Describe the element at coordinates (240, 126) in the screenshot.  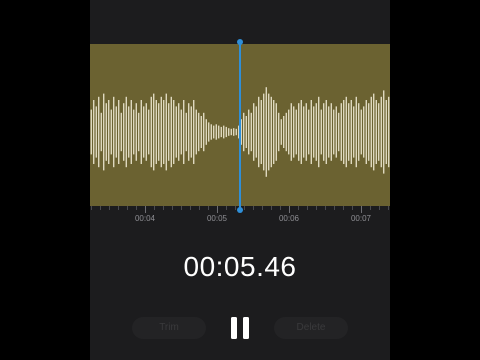
I see `playhead` at that location.